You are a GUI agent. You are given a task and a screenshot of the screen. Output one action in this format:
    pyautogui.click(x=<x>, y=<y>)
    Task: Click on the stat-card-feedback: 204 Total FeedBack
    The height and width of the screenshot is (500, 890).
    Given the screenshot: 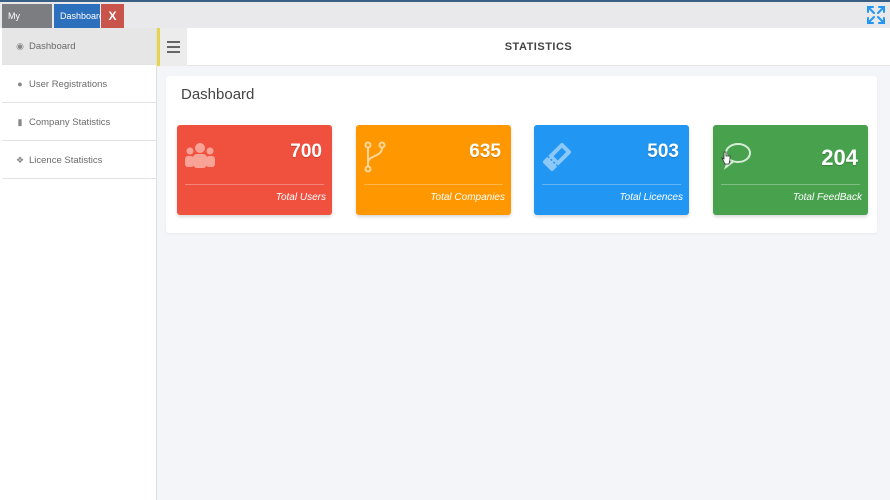 What is the action you would take?
    pyautogui.click(x=790, y=170)
    